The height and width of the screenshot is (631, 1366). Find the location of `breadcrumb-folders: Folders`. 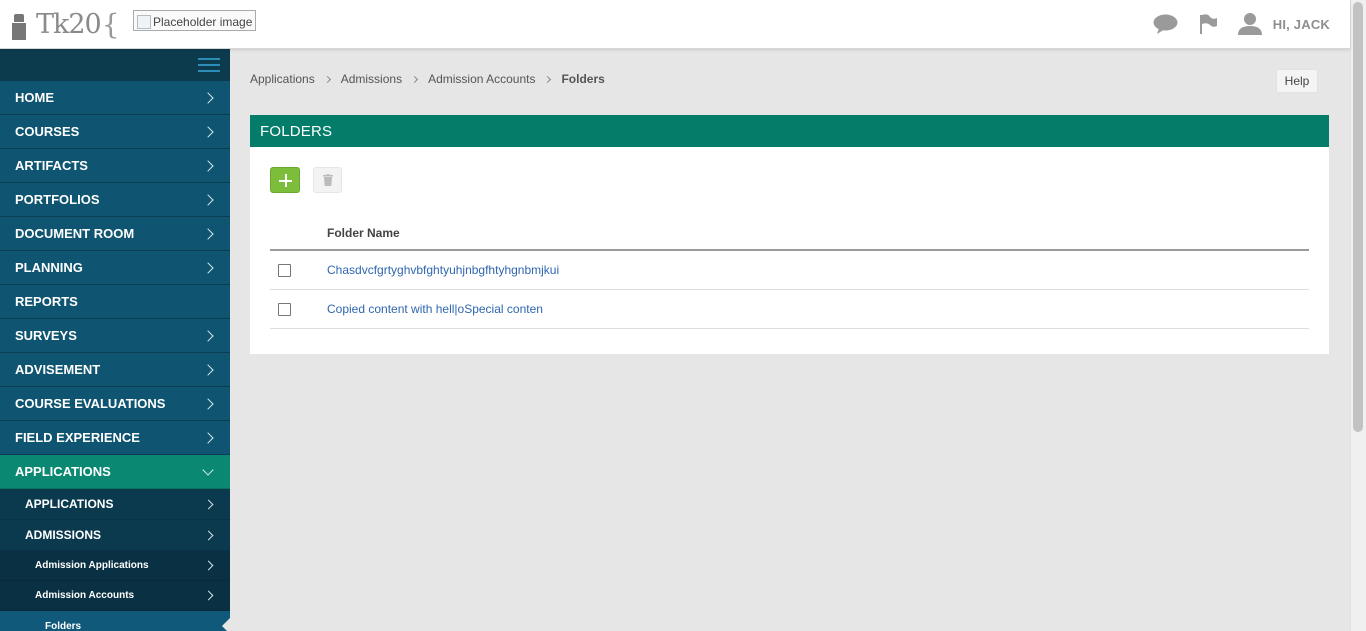

breadcrumb-folders: Folders is located at coordinates (583, 79).